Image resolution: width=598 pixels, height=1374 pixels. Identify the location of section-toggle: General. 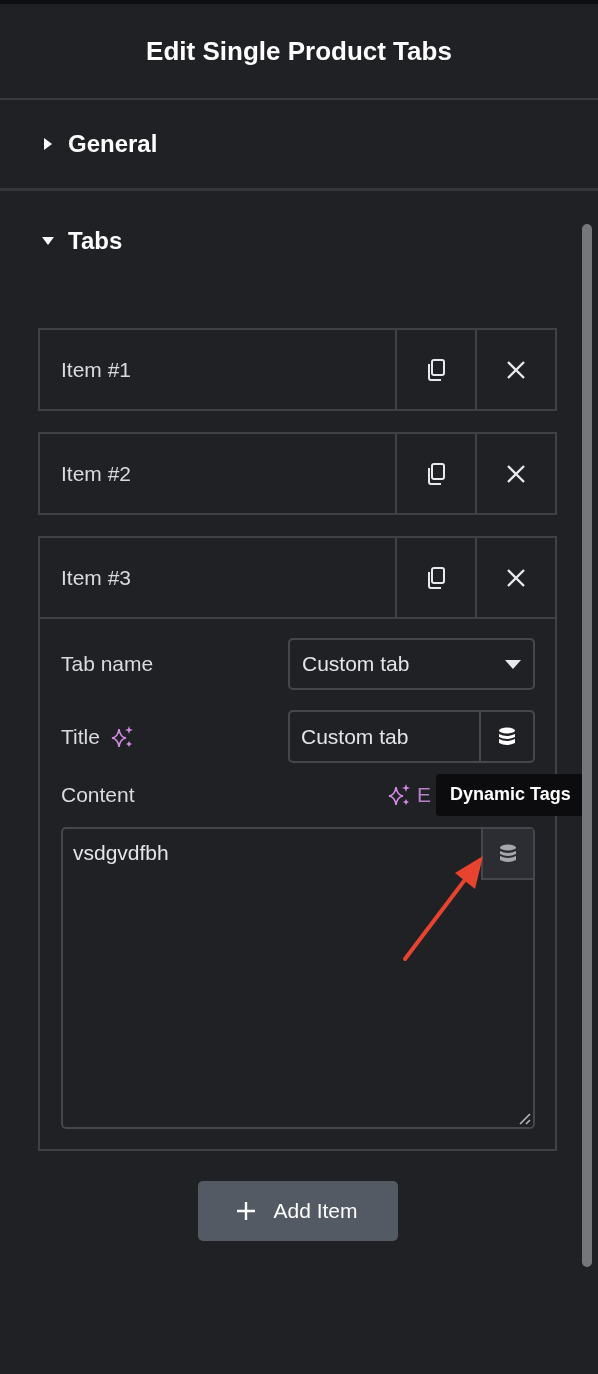
(280, 144).